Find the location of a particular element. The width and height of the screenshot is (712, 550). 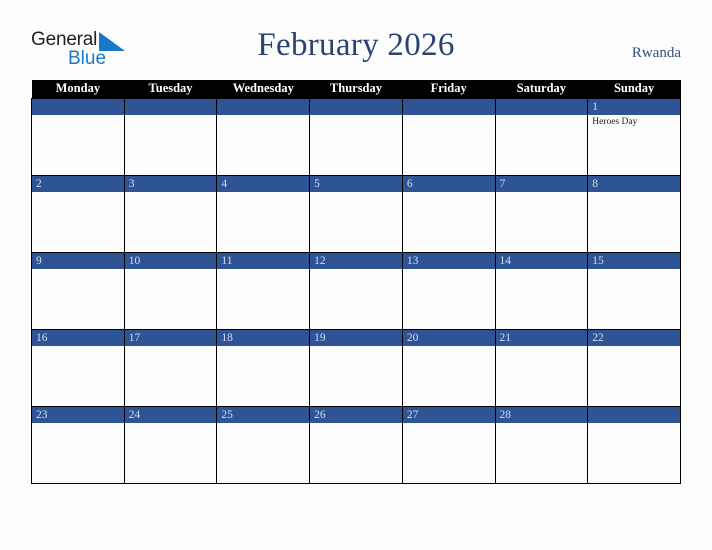

calendar-day-cell: 10 is located at coordinates (170, 291).